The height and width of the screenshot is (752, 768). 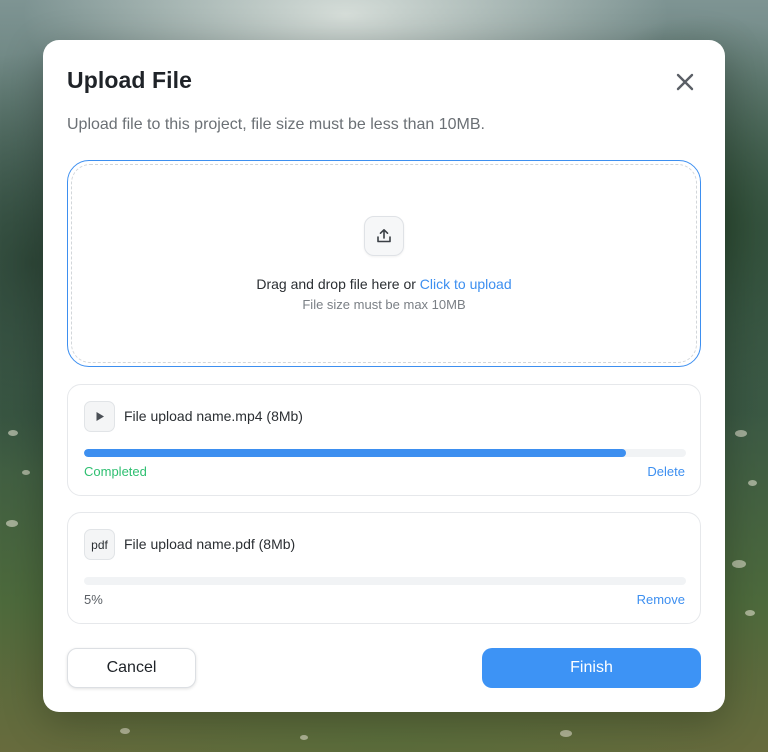 I want to click on close-icon, so click(x=685, y=82).